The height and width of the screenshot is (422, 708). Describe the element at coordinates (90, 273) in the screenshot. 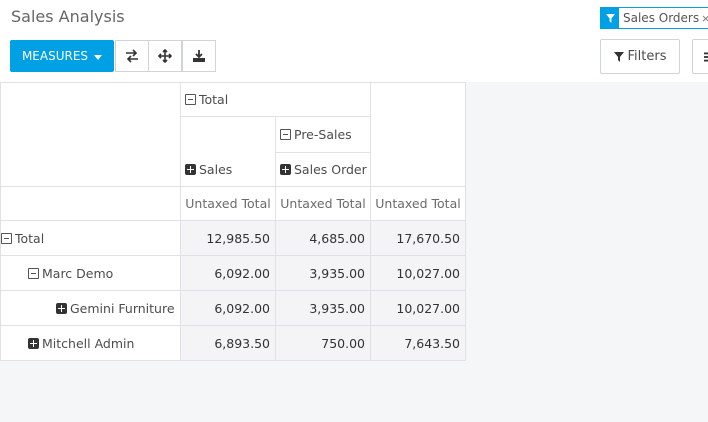

I see `row-header-marc-demo: Marc Demo` at that location.